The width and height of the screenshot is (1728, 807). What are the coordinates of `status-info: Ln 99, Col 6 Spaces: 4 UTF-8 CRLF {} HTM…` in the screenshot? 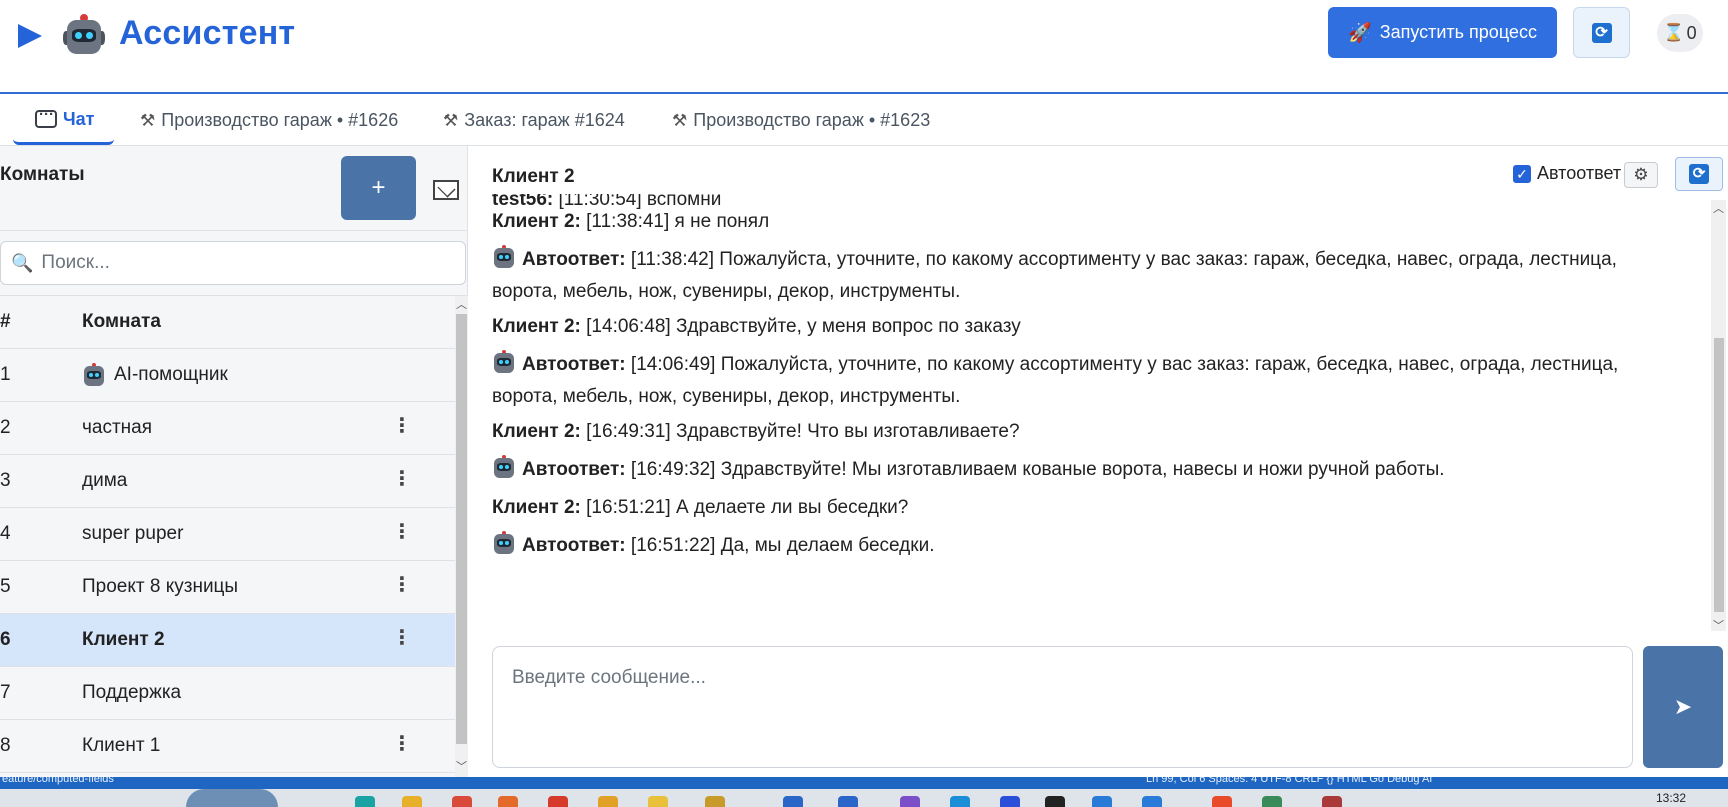 It's located at (1289, 781).